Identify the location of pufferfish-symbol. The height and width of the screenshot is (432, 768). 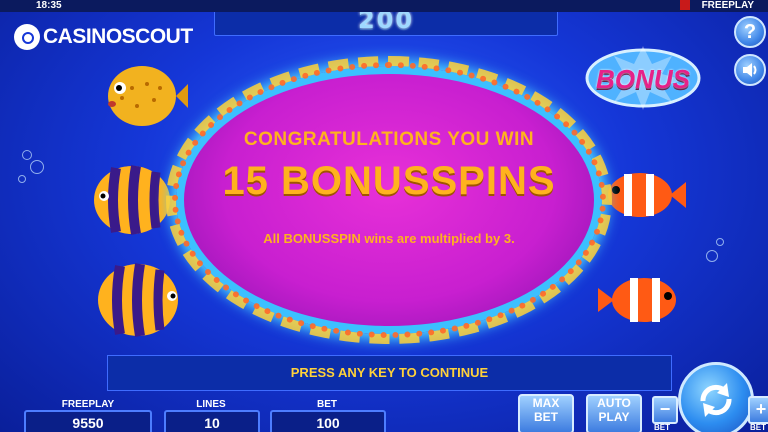
(148, 96).